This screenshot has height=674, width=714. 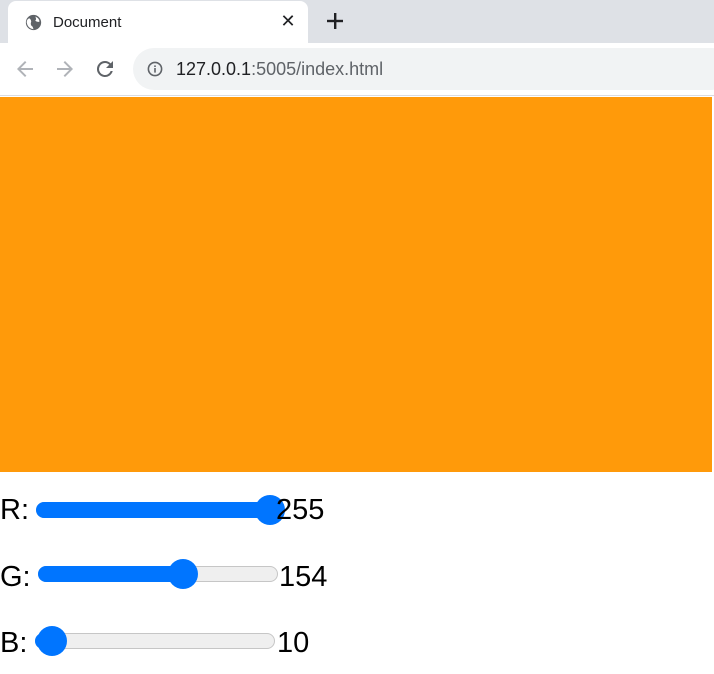 I want to click on slider-value-b: 10, so click(x=293, y=643).